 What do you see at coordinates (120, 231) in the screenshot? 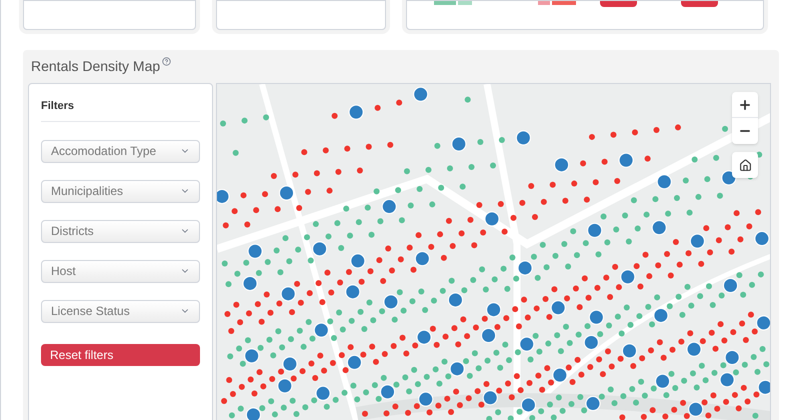
I see `filter-dropdown: Districts` at bounding box center [120, 231].